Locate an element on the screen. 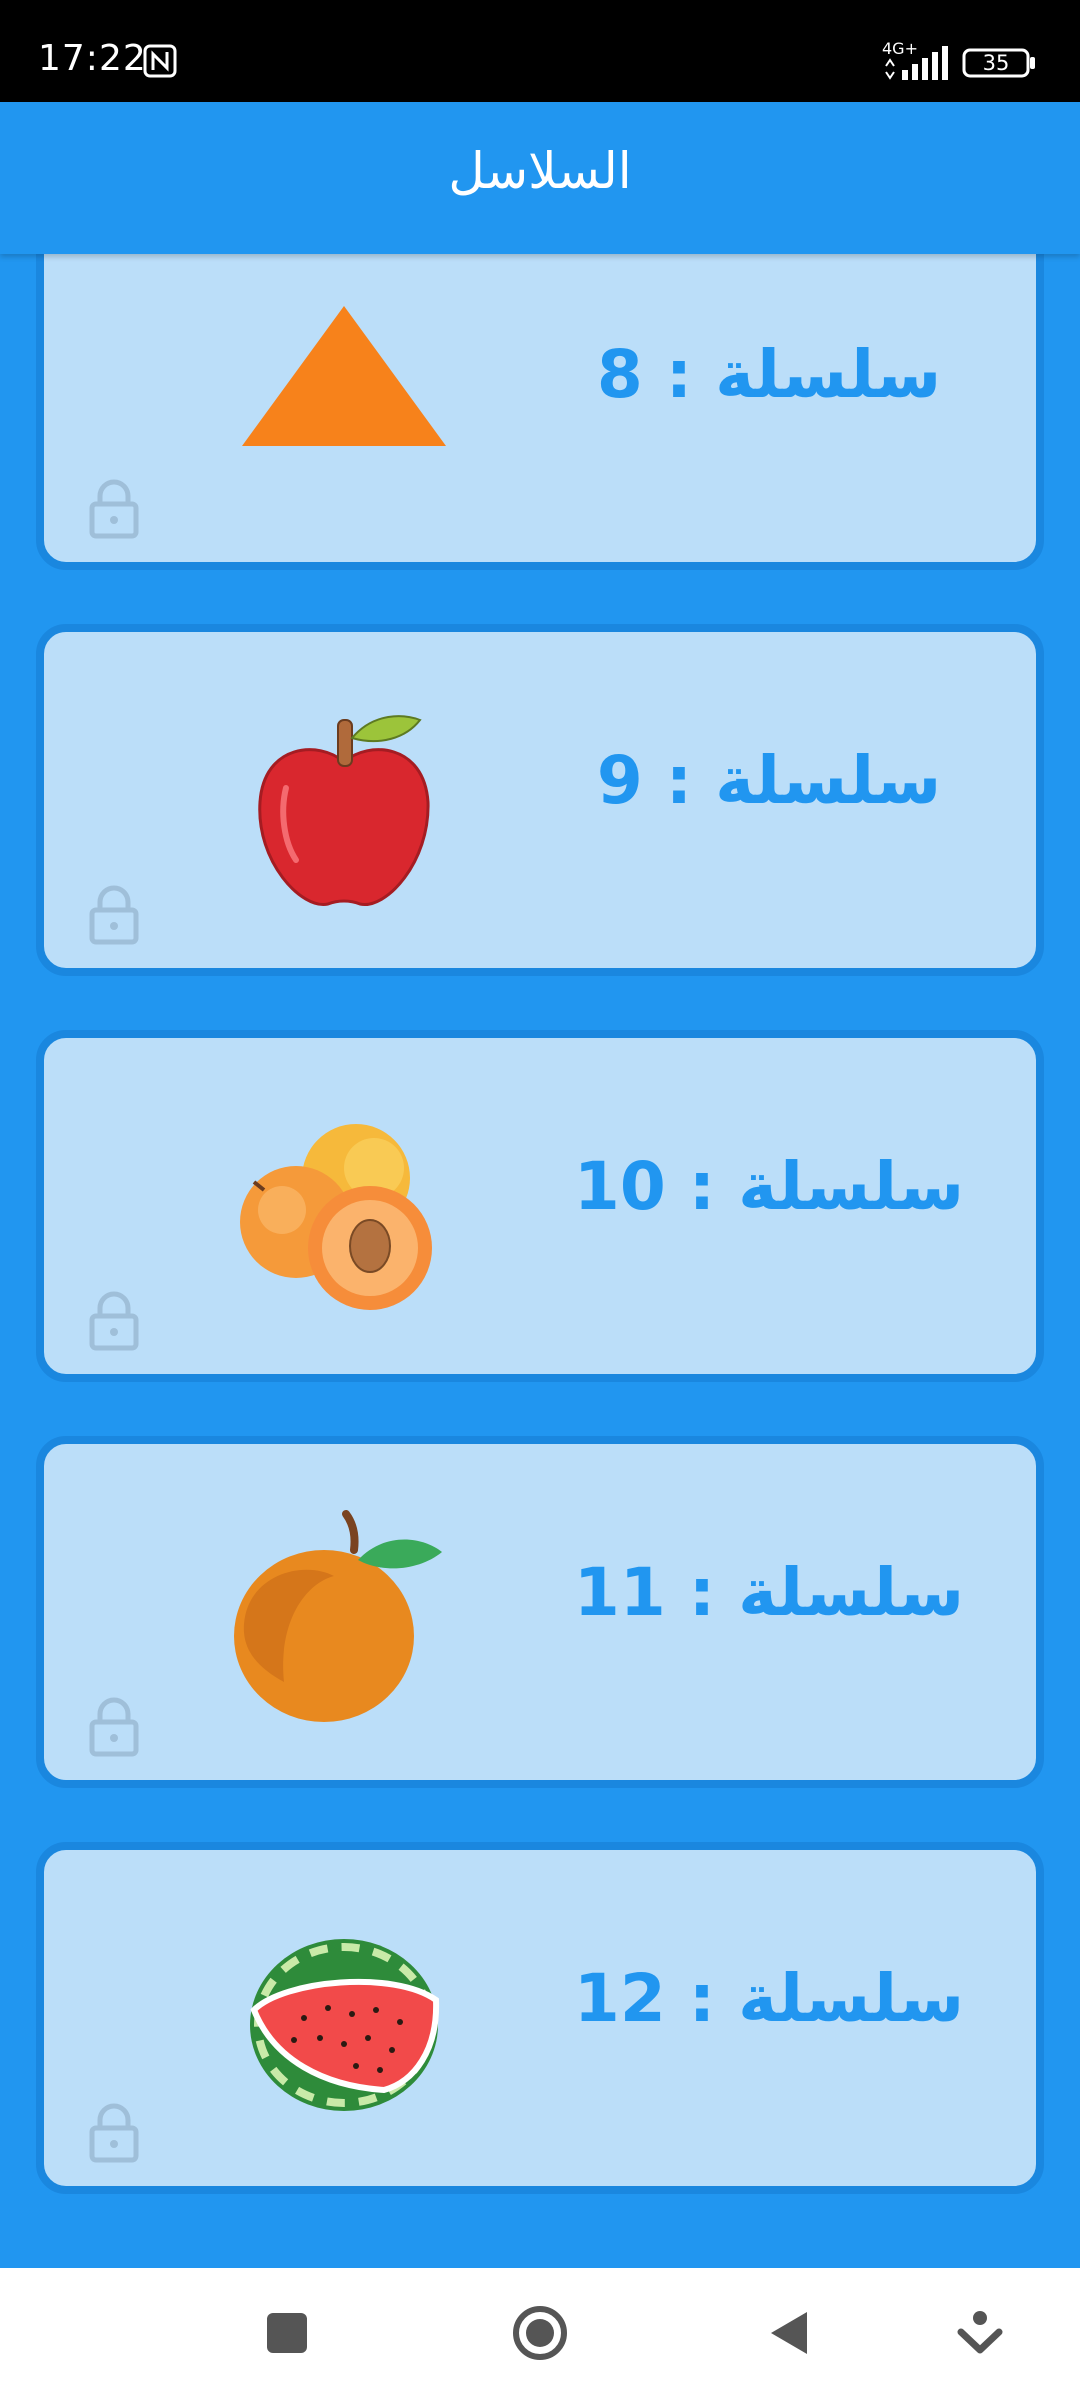 The width and height of the screenshot is (1080, 2400). battery-level: 35 is located at coordinates (996, 63).